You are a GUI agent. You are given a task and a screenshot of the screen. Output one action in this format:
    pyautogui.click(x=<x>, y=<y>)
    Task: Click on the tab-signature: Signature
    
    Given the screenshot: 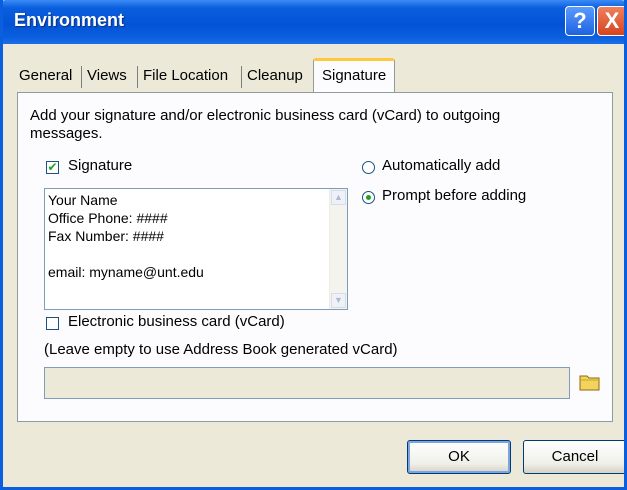 What is the action you would take?
    pyautogui.click(x=354, y=75)
    